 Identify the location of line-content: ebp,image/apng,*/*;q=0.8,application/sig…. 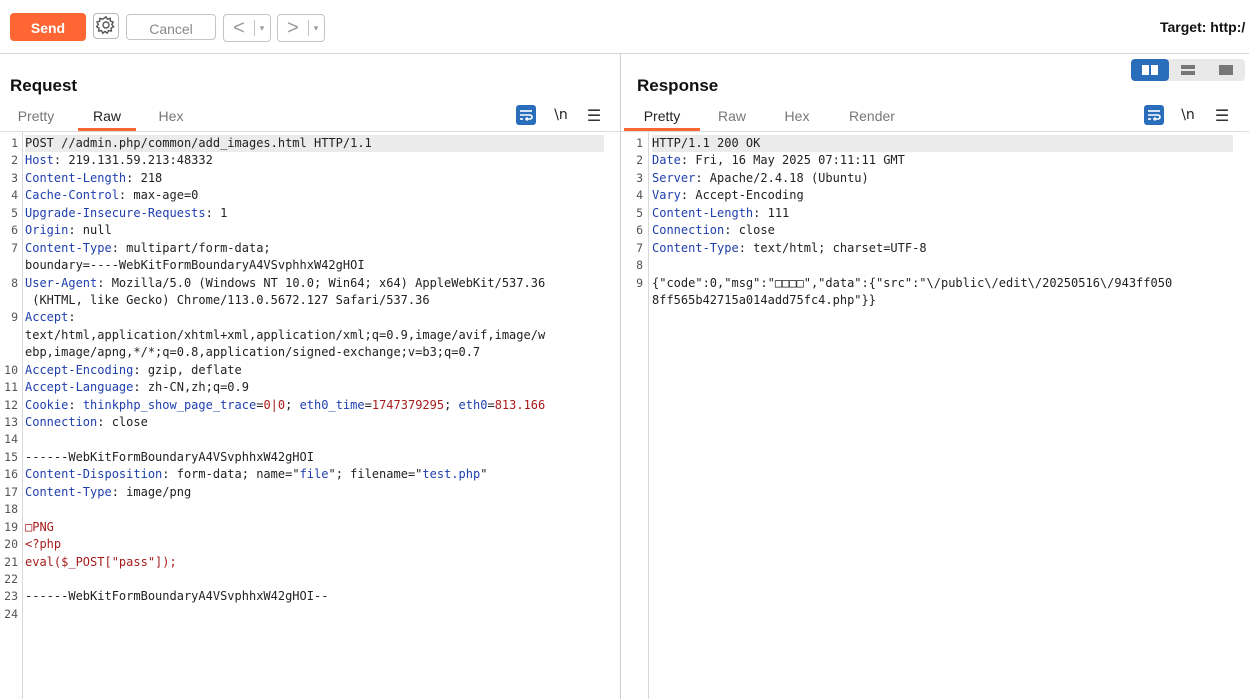
(314, 352).